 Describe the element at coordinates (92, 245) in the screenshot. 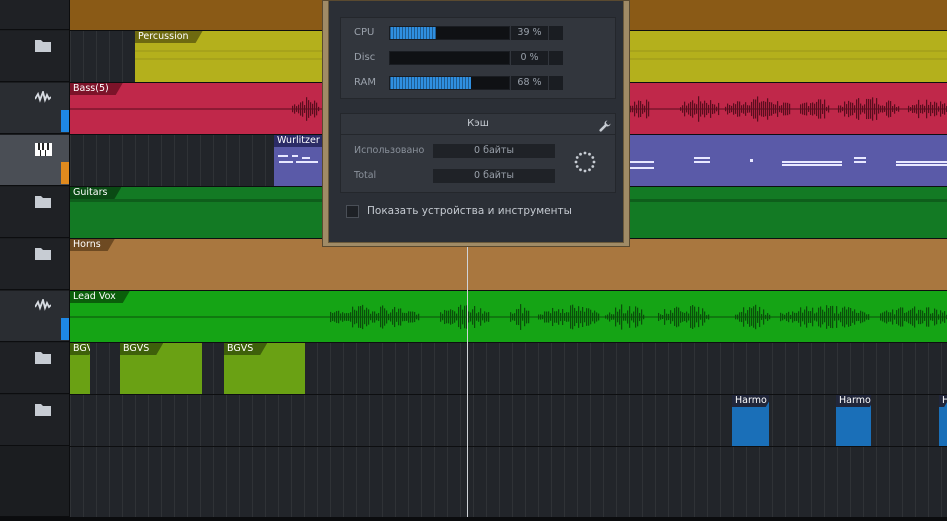

I see `event-label-horns: Horns` at that location.